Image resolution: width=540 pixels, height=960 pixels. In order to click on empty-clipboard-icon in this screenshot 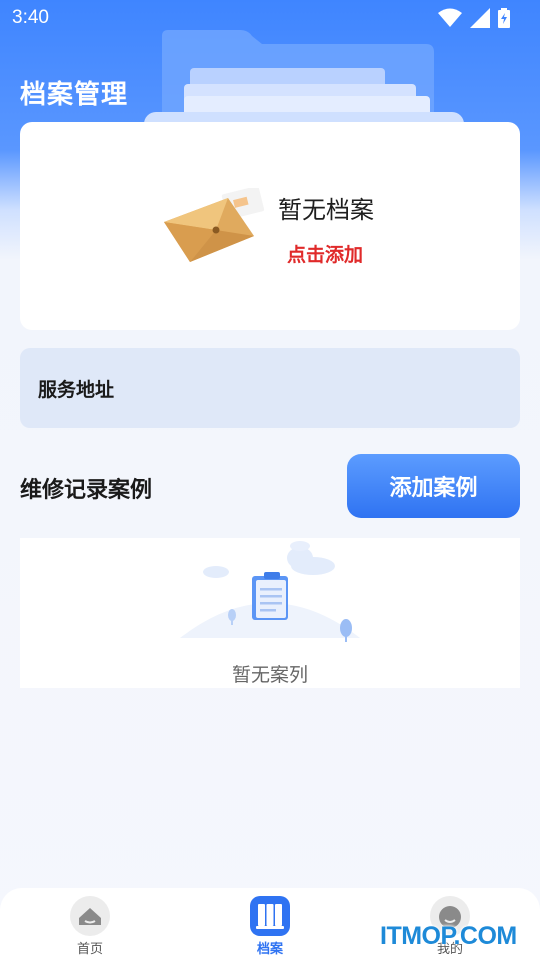, I will do `click(270, 591)`.